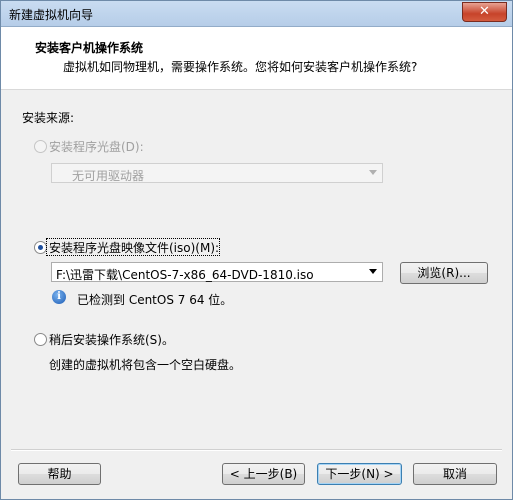 This screenshot has width=513, height=500. Describe the element at coordinates (40, 339) in the screenshot. I see `later-radio` at that location.